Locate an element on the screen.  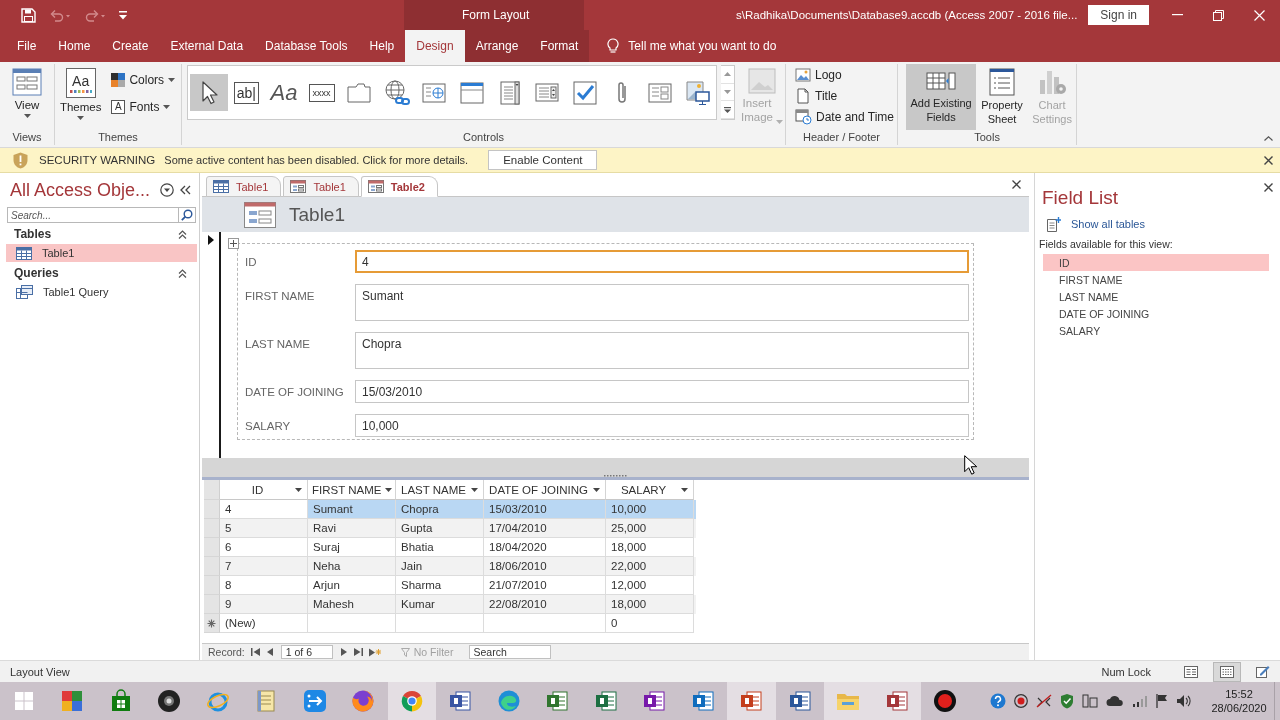
gallery-more-icon is located at coordinates (727, 109).